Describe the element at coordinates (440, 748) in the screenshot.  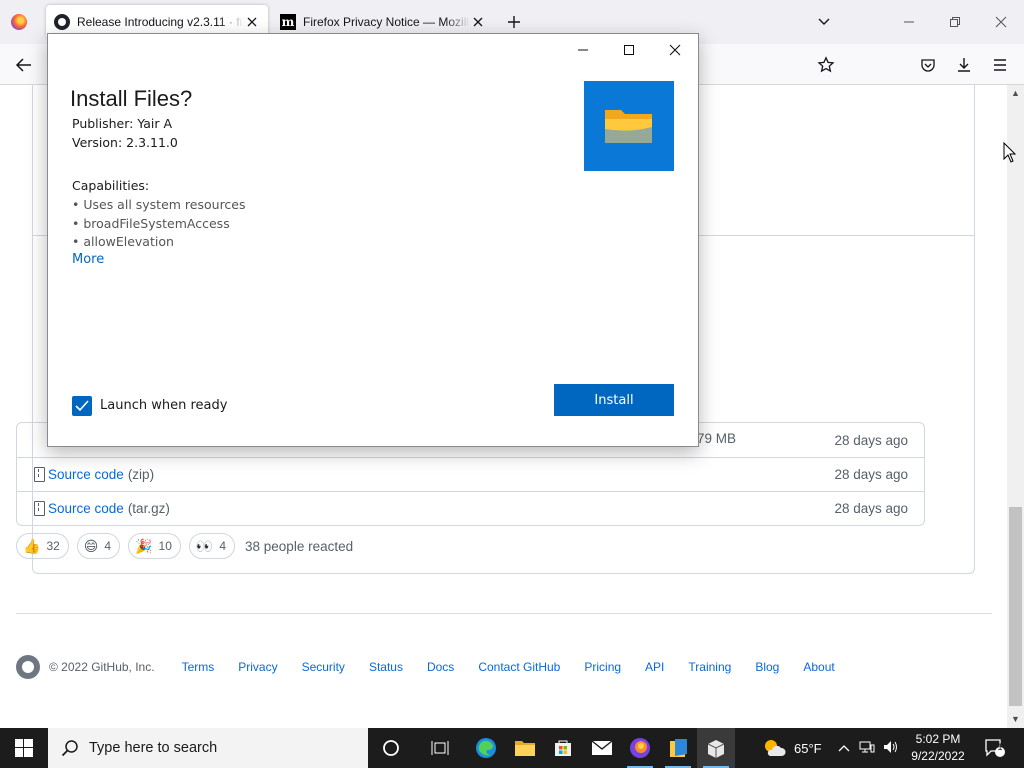
I see `task-view-icon` at that location.